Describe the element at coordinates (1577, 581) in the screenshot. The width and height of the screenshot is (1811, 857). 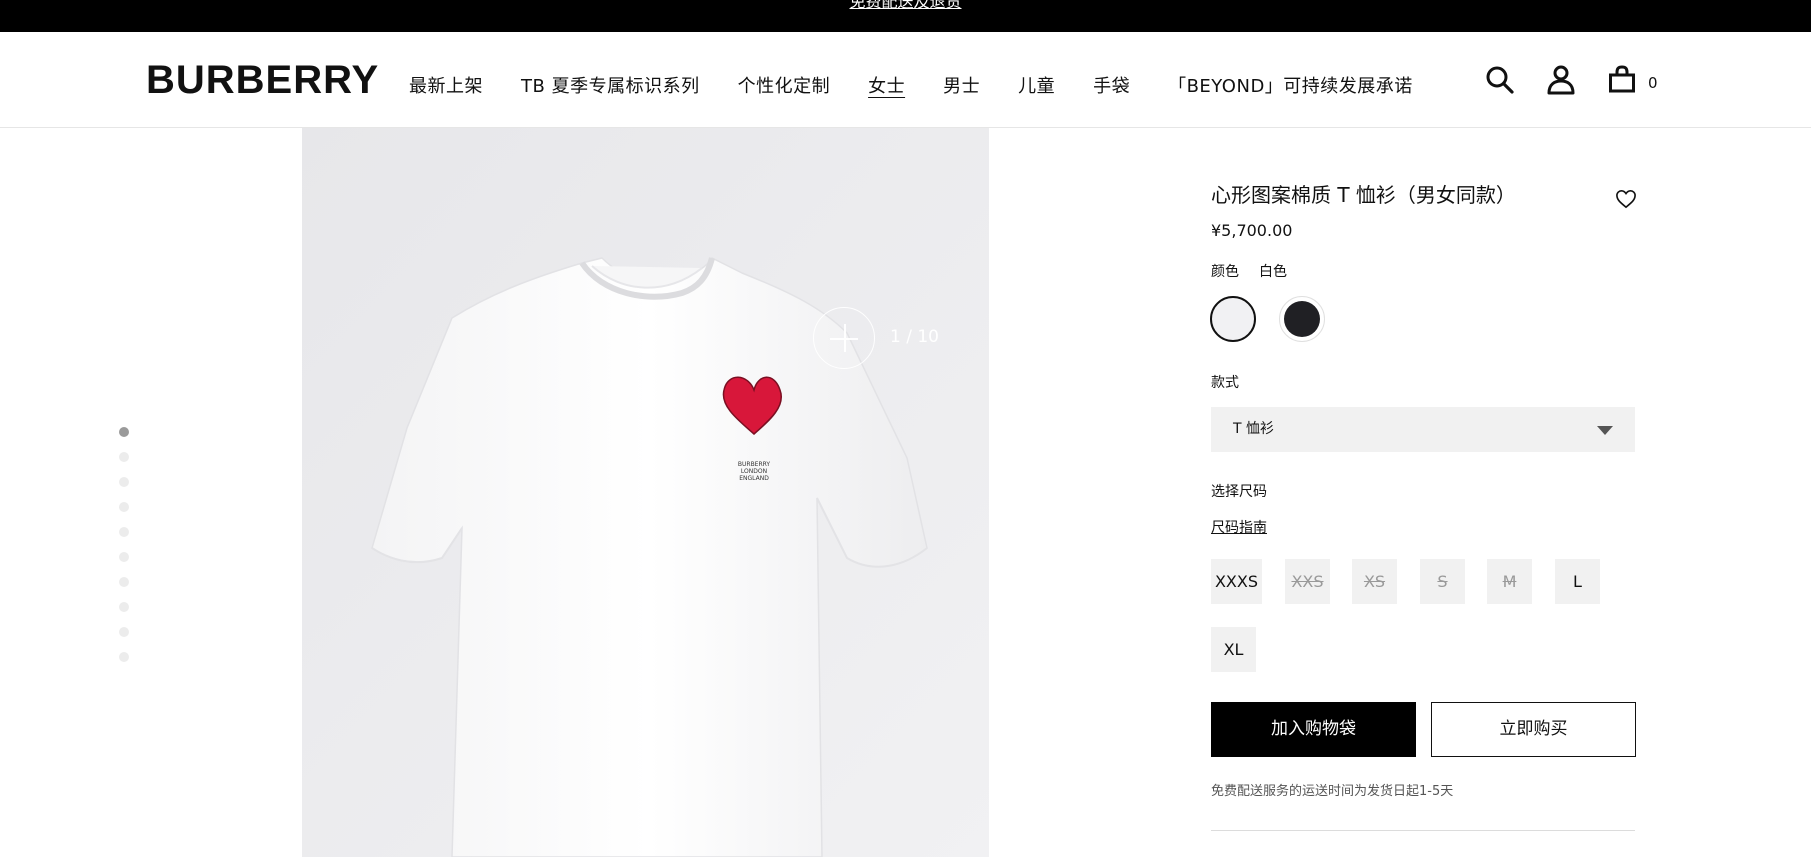
I see `size-option-l: L` at that location.